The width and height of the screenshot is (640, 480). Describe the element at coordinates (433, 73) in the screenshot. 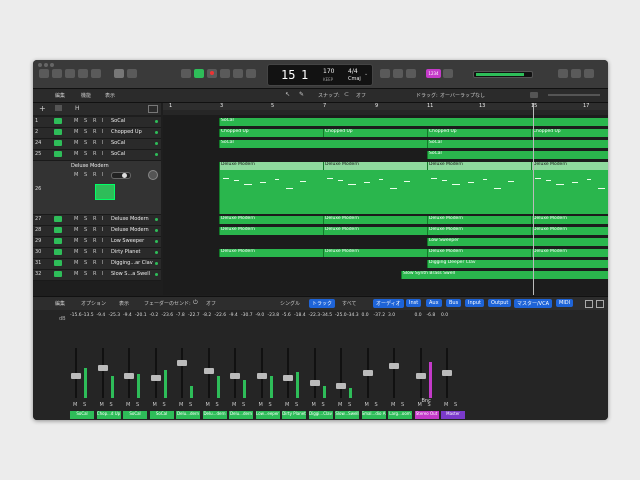

I see `count-in-badge: 1234` at that location.